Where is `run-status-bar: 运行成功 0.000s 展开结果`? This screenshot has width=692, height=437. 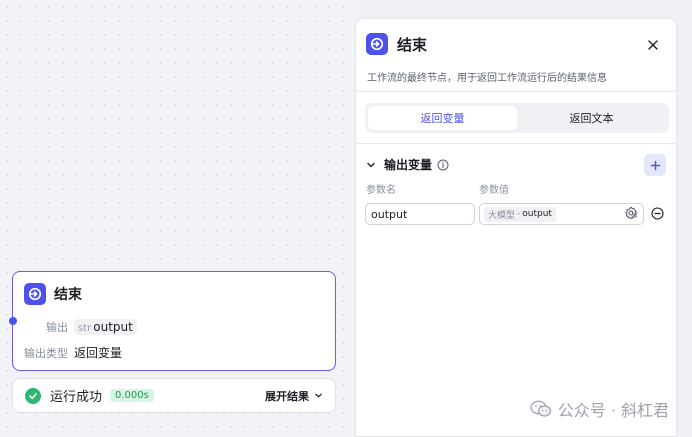 run-status-bar: 运行成功 0.000s 展开结果 is located at coordinates (174, 395).